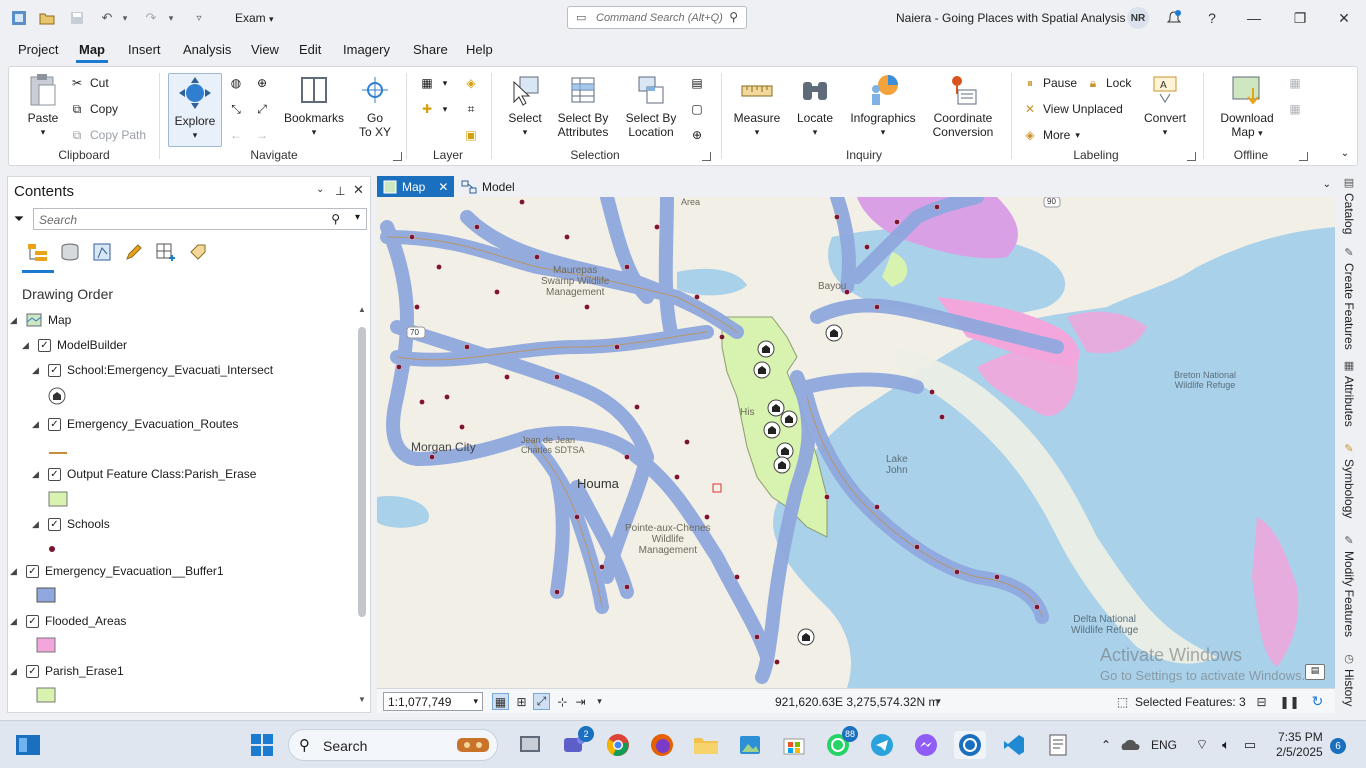 This screenshot has width=1366, height=768. What do you see at coordinates (970, 745) in the screenshot?
I see `arcgis-pro-icon` at bounding box center [970, 745].